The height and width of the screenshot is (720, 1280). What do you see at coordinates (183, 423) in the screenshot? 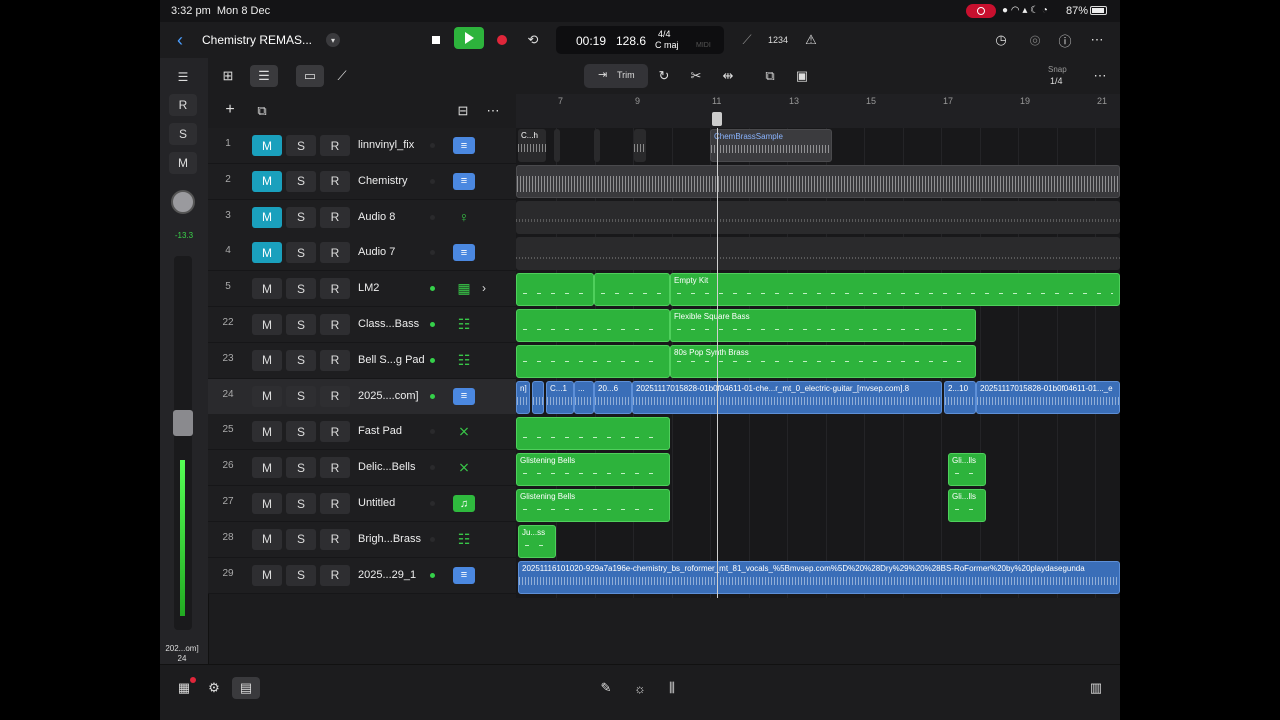
I see `volume-fader-handle` at bounding box center [183, 423].